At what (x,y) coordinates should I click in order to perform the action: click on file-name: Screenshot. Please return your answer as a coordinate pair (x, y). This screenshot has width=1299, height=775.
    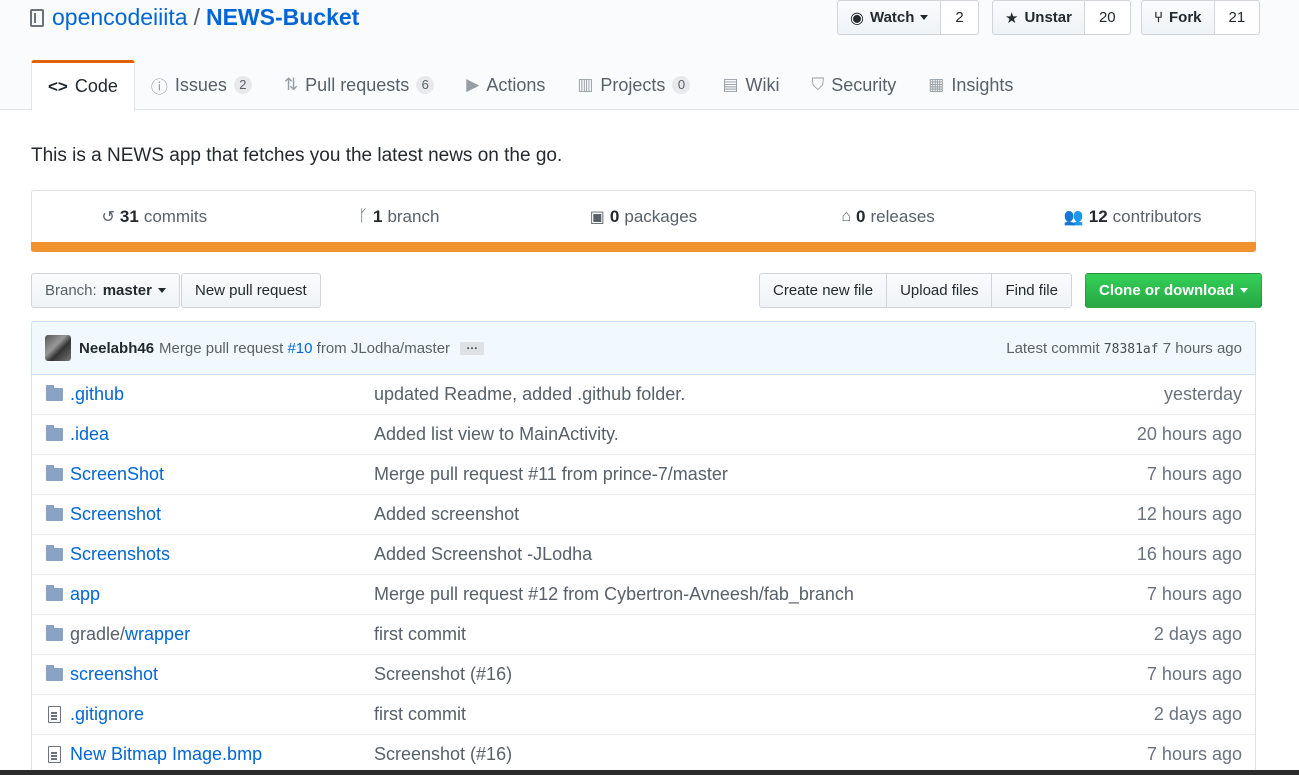
    Looking at the image, I should click on (116, 514).